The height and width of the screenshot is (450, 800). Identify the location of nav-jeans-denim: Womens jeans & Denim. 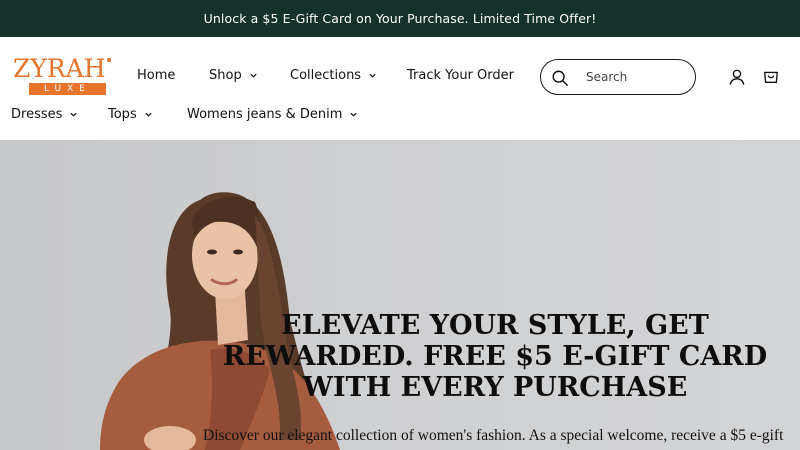
(272, 114).